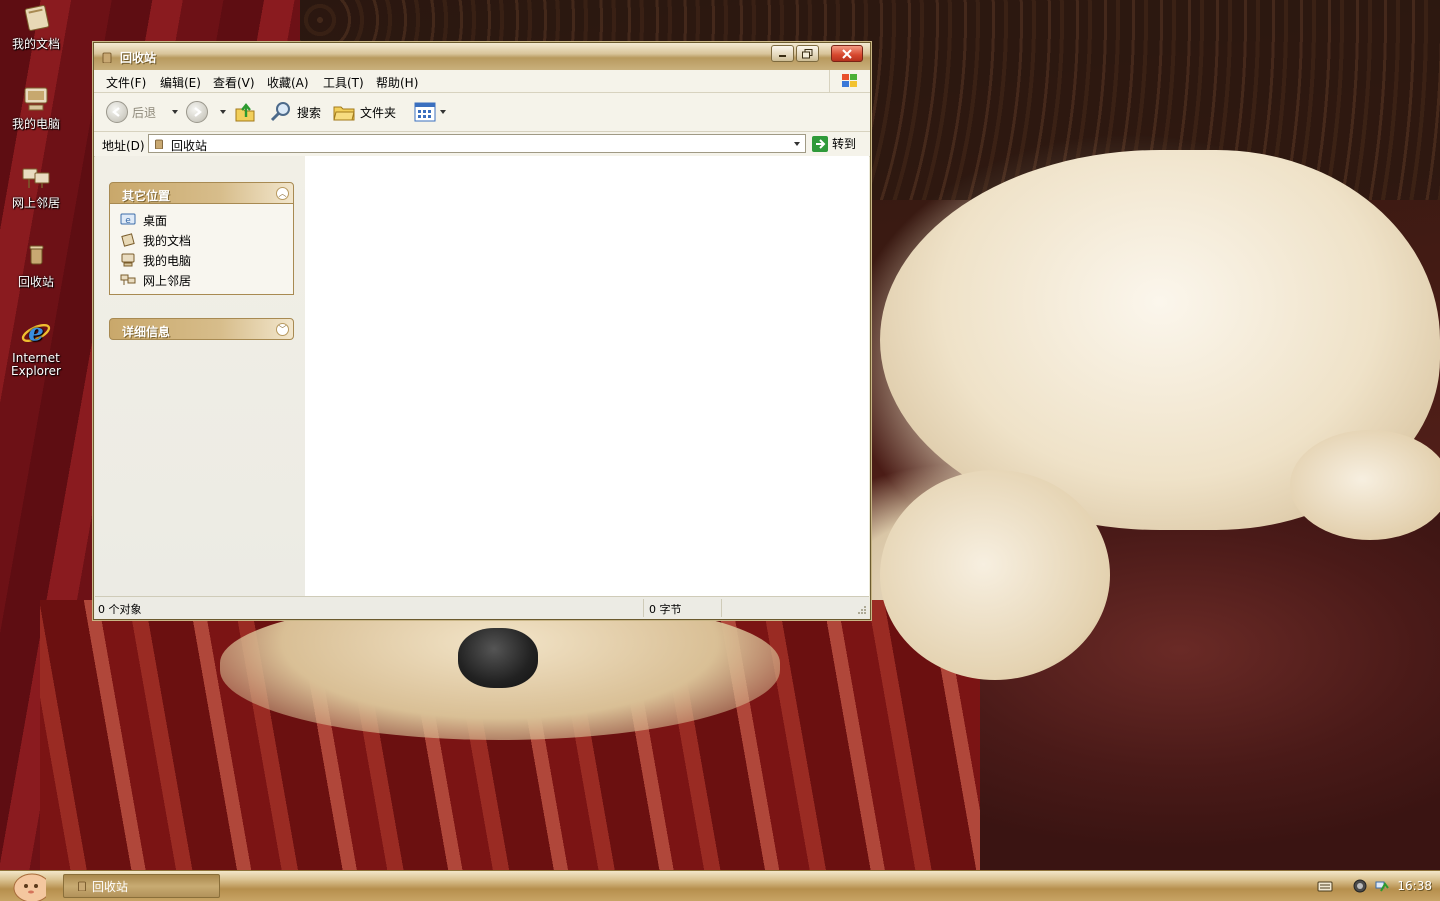 The image size is (1440, 901). Describe the element at coordinates (35, 124) in the screenshot. I see `desktop-icon-label: 我的电脑` at that location.